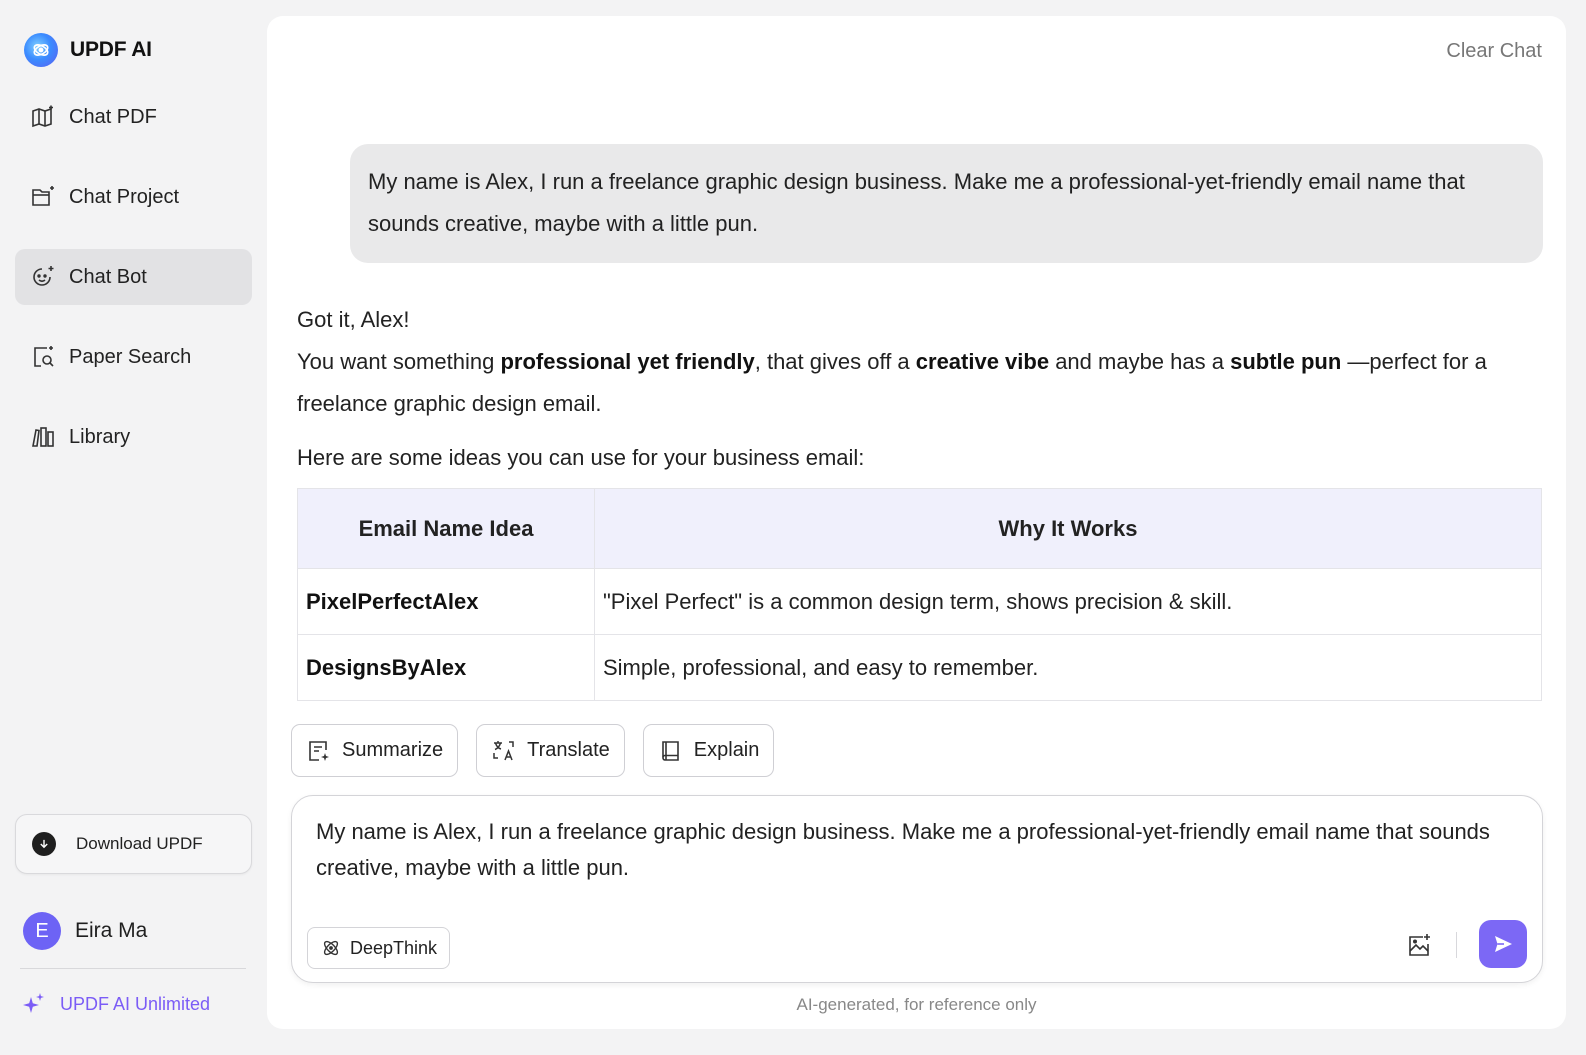  What do you see at coordinates (726, 750) in the screenshot?
I see `explain-label: Explain` at bounding box center [726, 750].